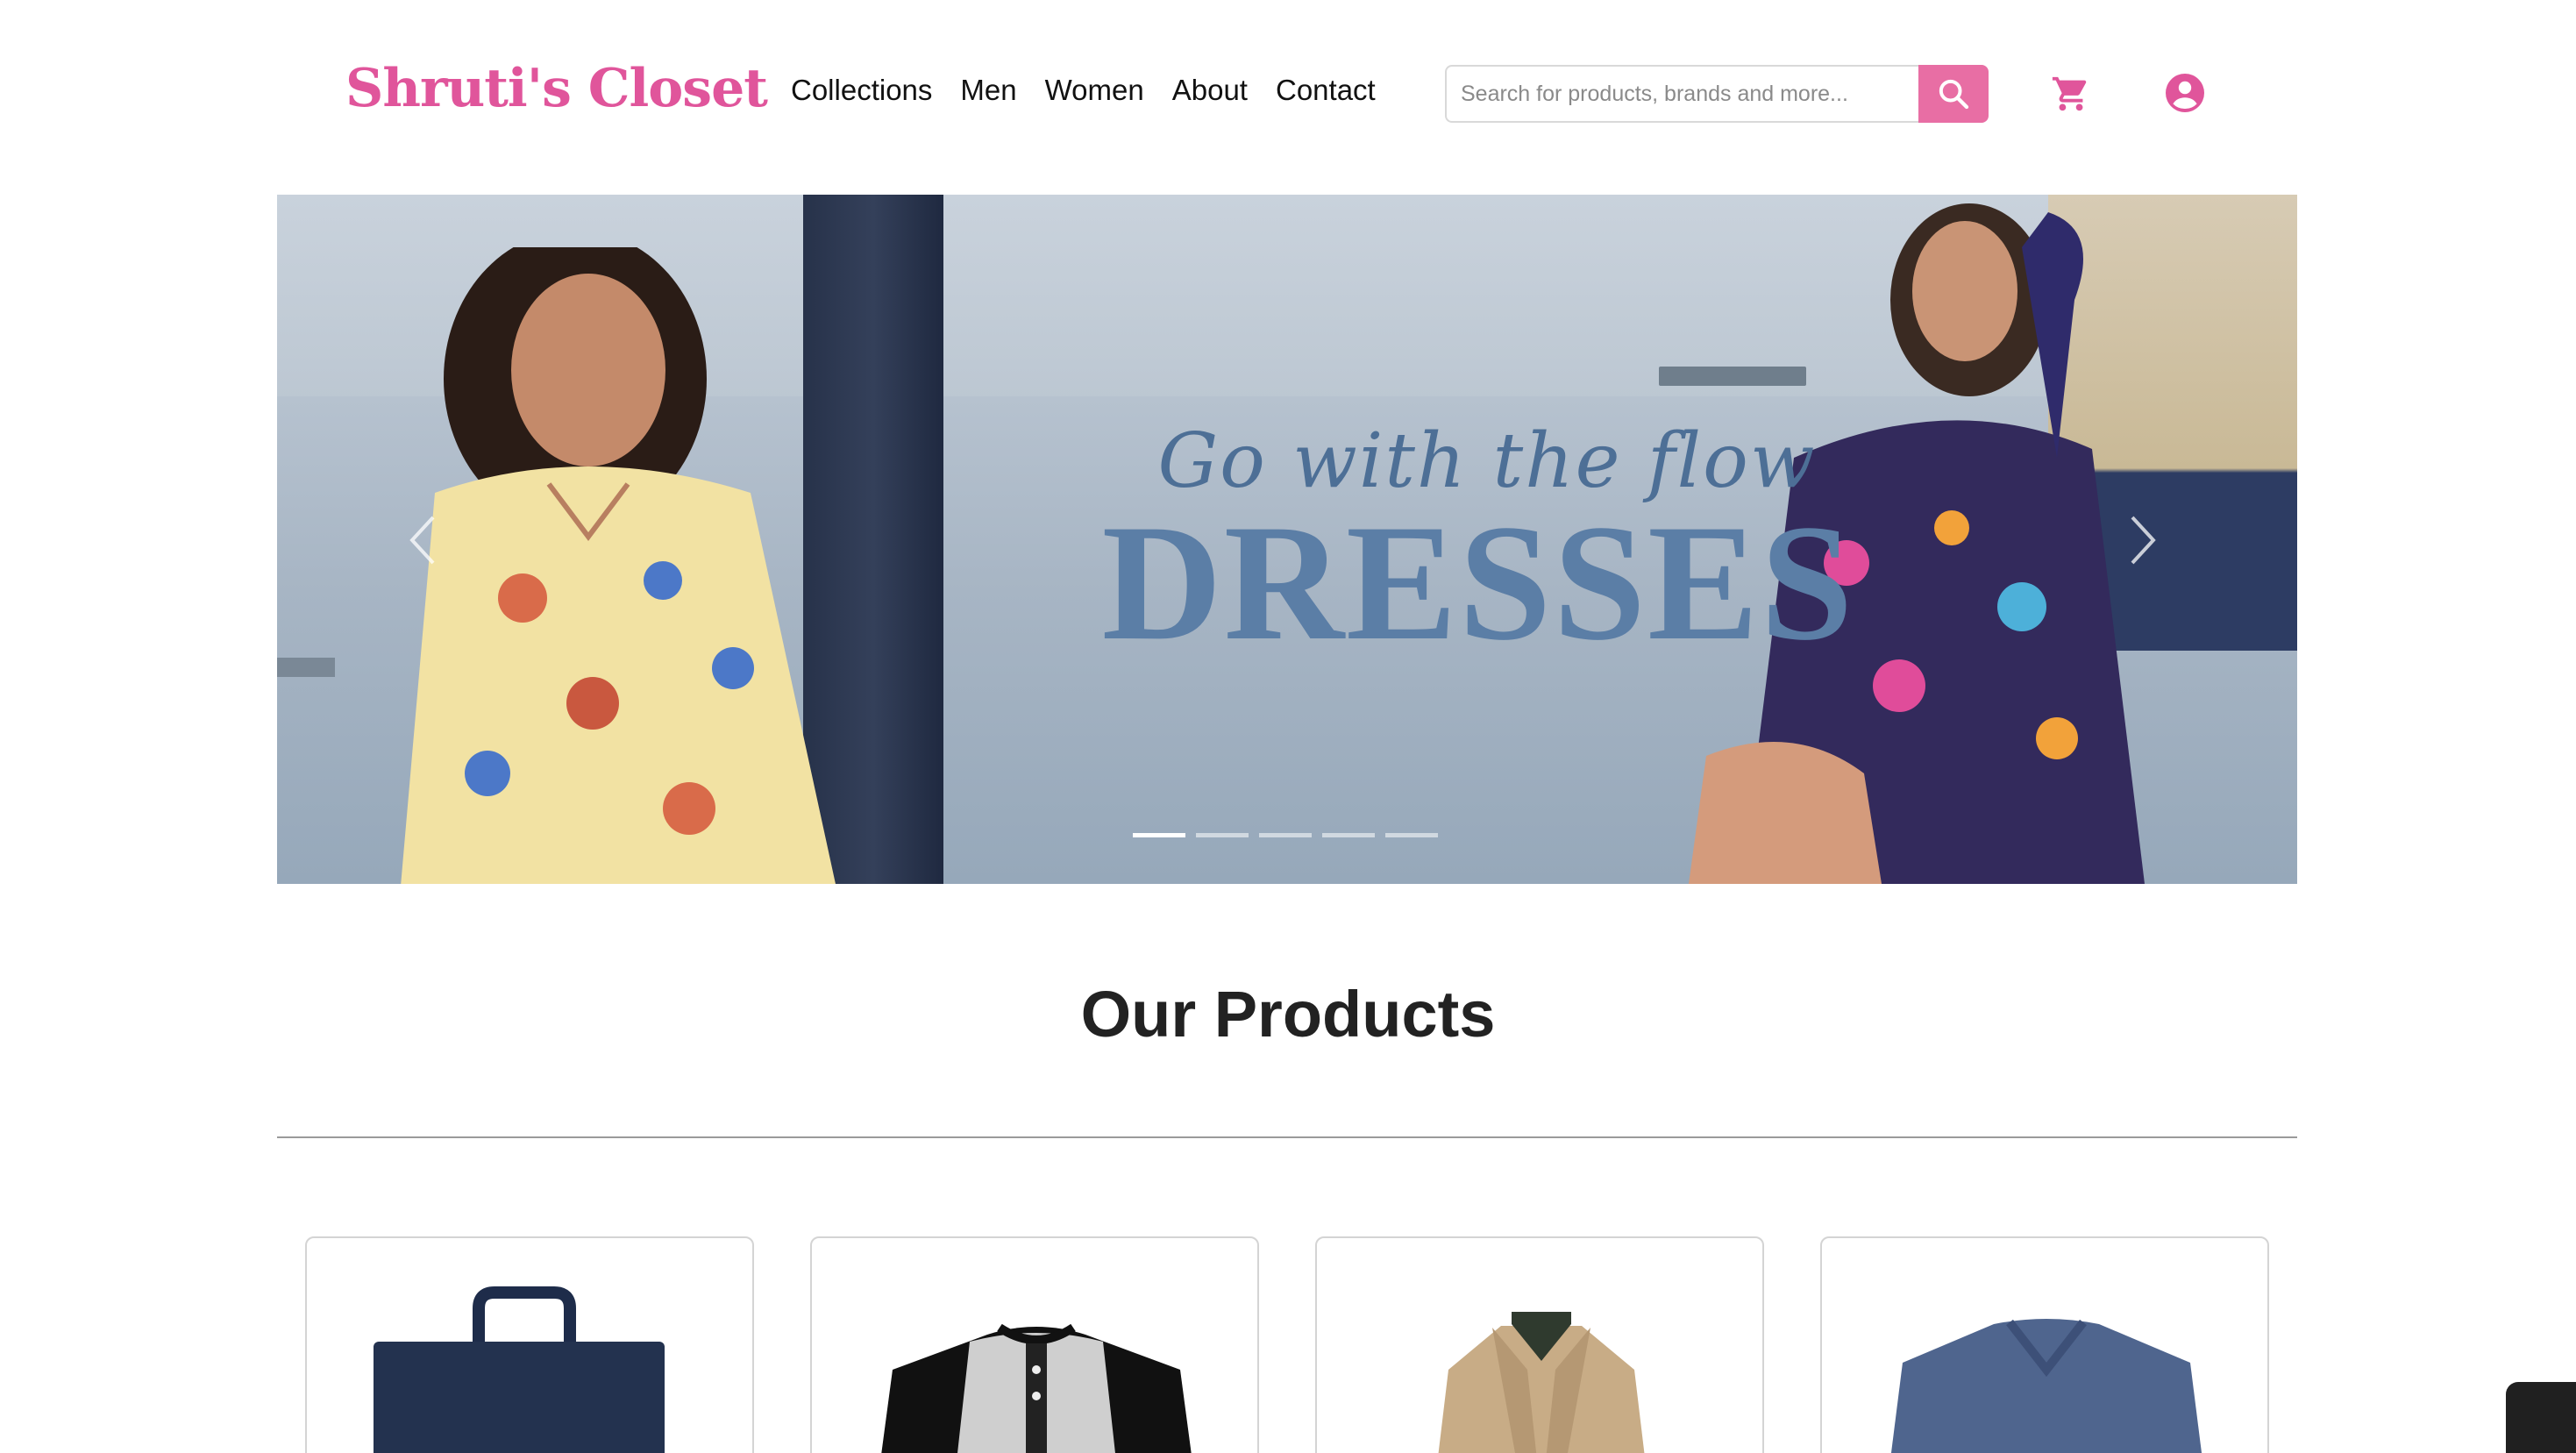 This screenshot has height=1453, width=2576. I want to click on main-nav: Collections Men Women About Contact, so click(1083, 91).